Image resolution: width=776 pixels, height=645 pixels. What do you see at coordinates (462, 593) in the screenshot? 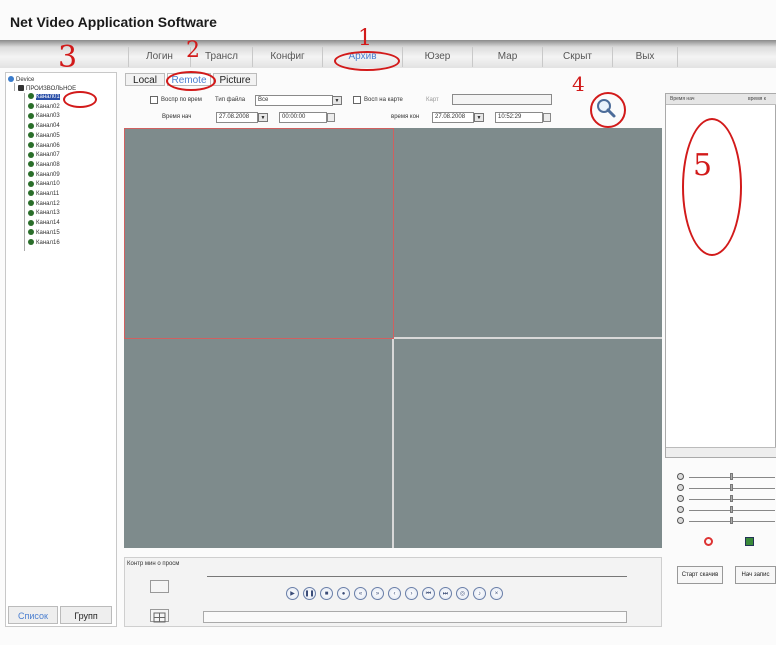
I see `capture-icon: ◎` at bounding box center [462, 593].